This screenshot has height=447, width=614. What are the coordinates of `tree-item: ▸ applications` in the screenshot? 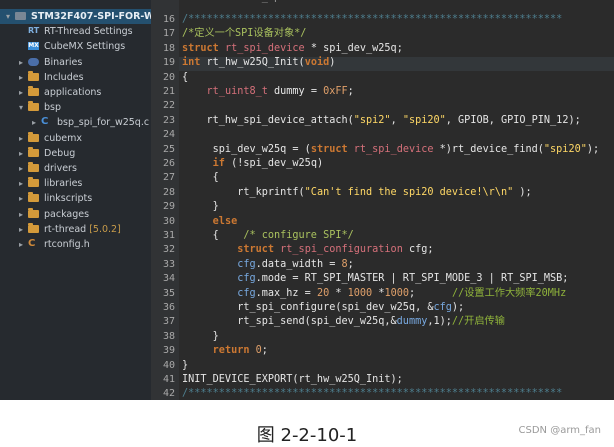 It's located at (75, 92).